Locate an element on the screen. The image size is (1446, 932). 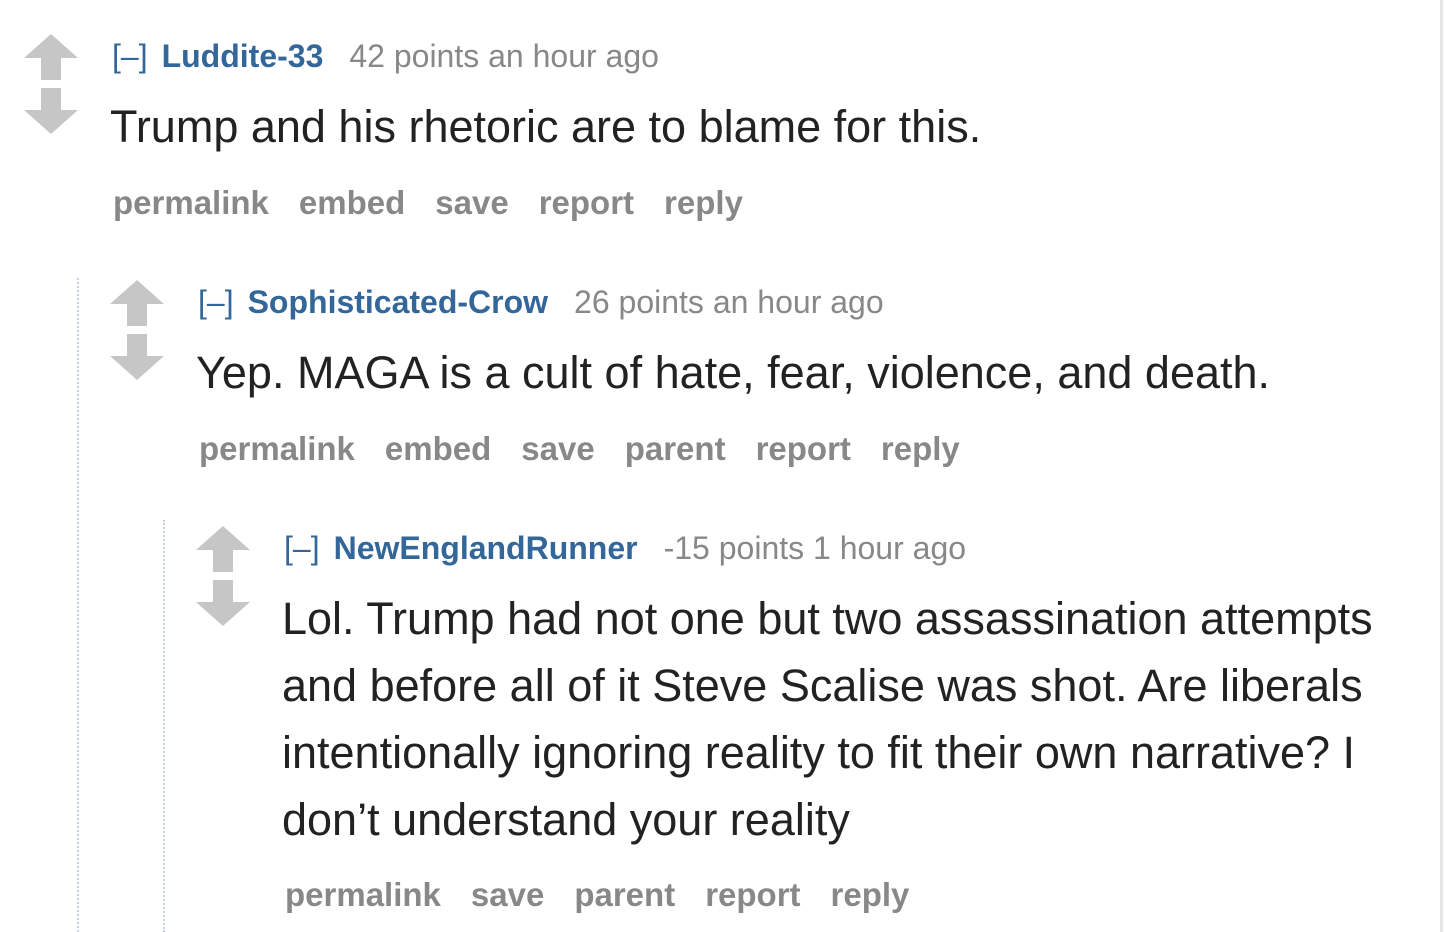
comment-tagline: [–] NewEnglandRunner -15 points 1 hour ago is located at coordinates (625, 548).